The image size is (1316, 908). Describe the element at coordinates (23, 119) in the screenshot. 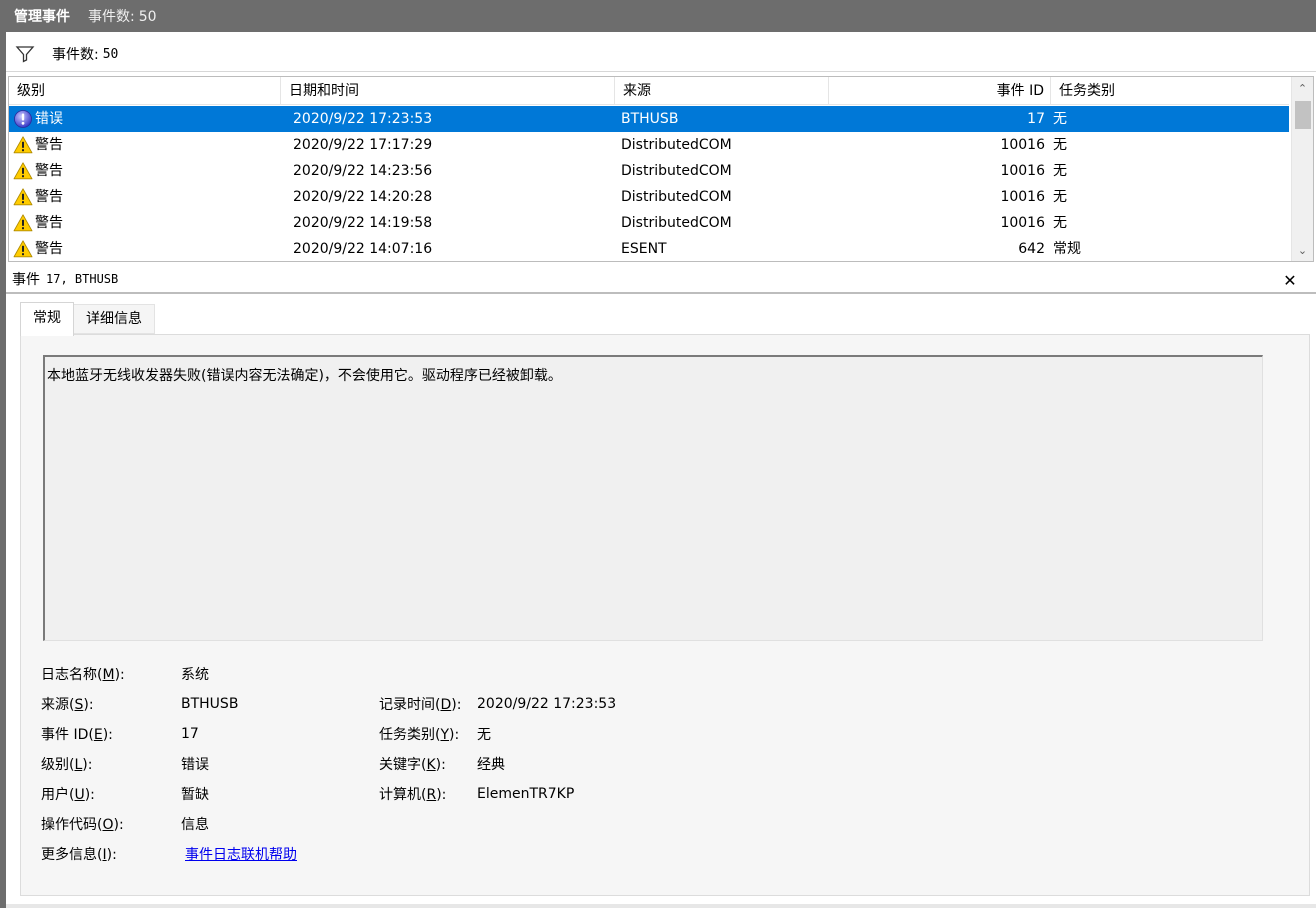

I see `error-icon` at that location.